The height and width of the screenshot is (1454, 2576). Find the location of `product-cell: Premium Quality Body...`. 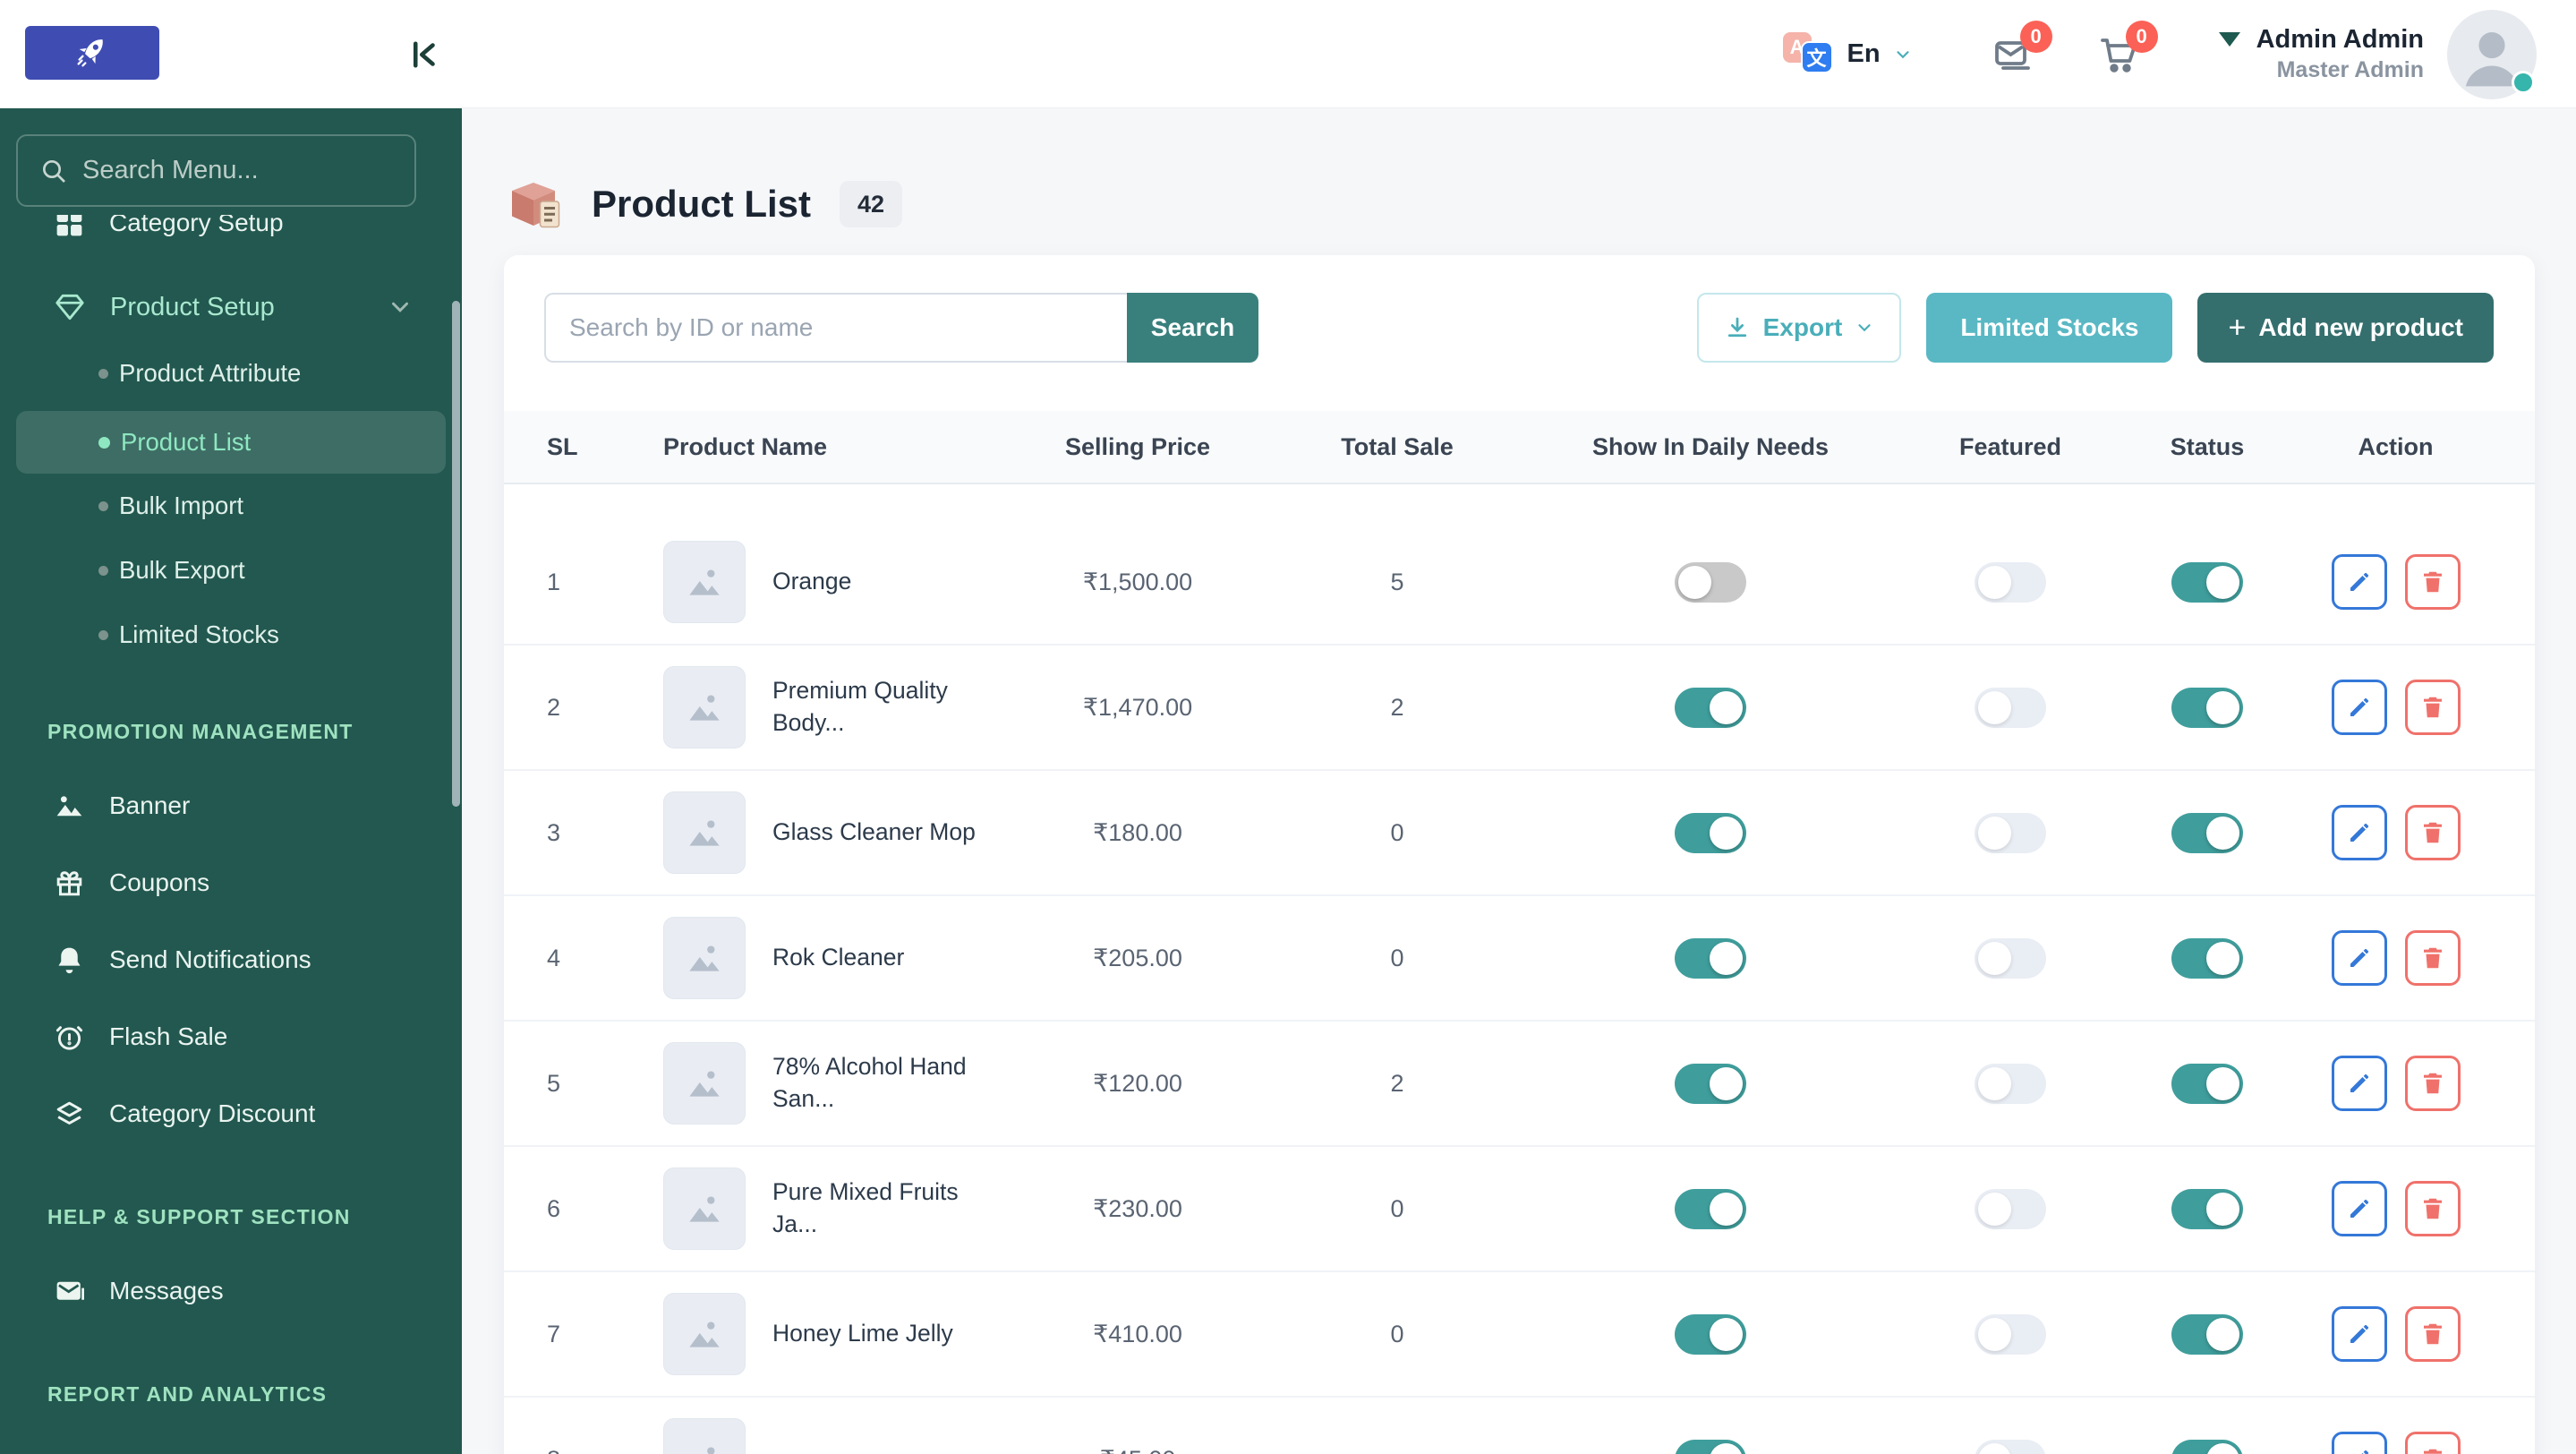

product-cell: Premium Quality Body... is located at coordinates (833, 707).